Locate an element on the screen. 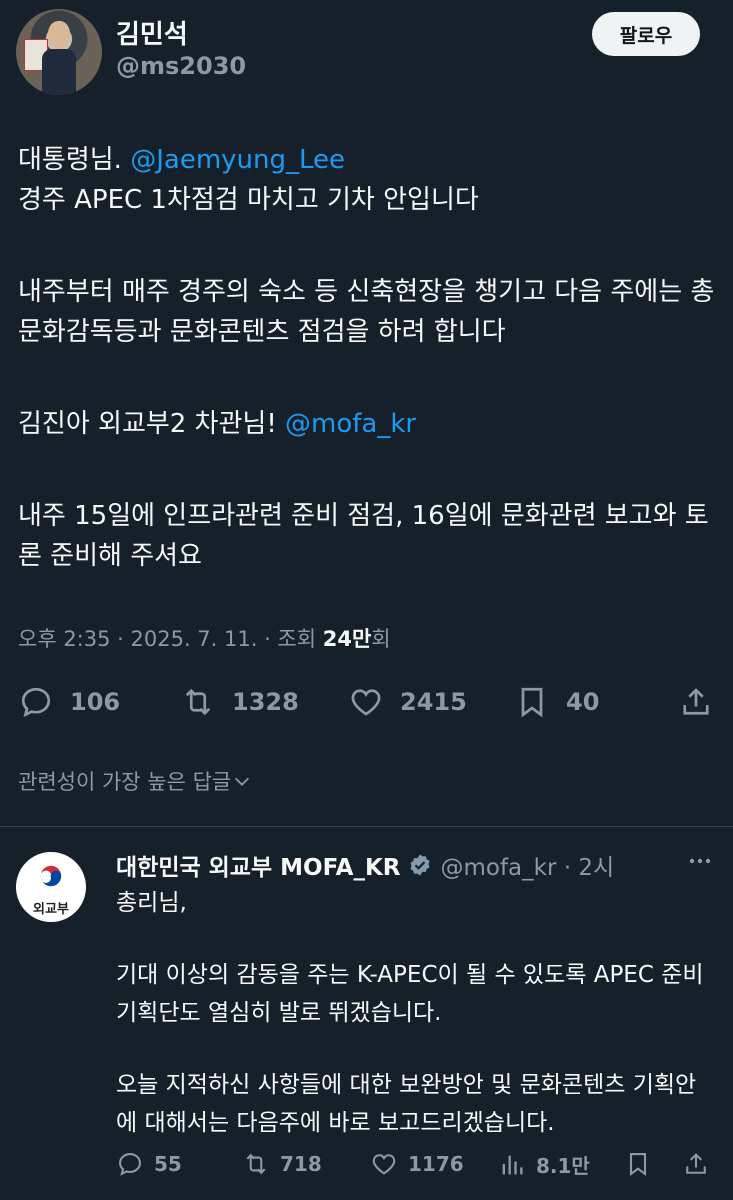  reply-bookmark-button is located at coordinates (643, 1164).